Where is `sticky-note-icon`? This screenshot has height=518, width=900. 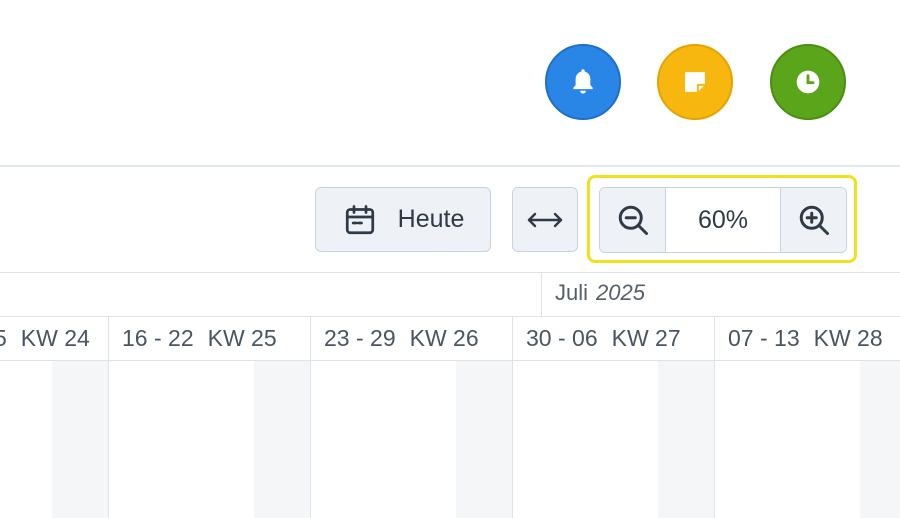 sticky-note-icon is located at coordinates (695, 82).